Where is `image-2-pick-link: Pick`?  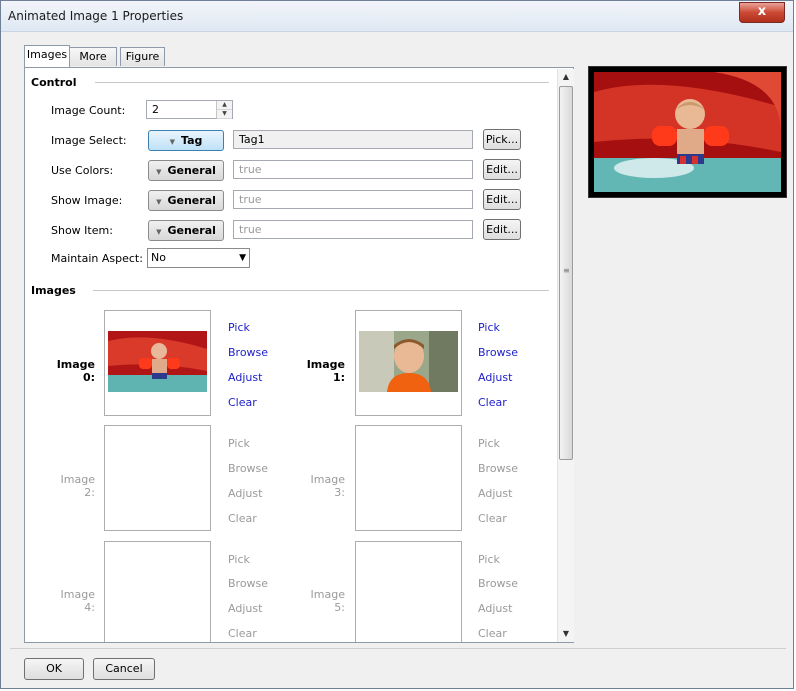
image-2-pick-link: Pick is located at coordinates (239, 443).